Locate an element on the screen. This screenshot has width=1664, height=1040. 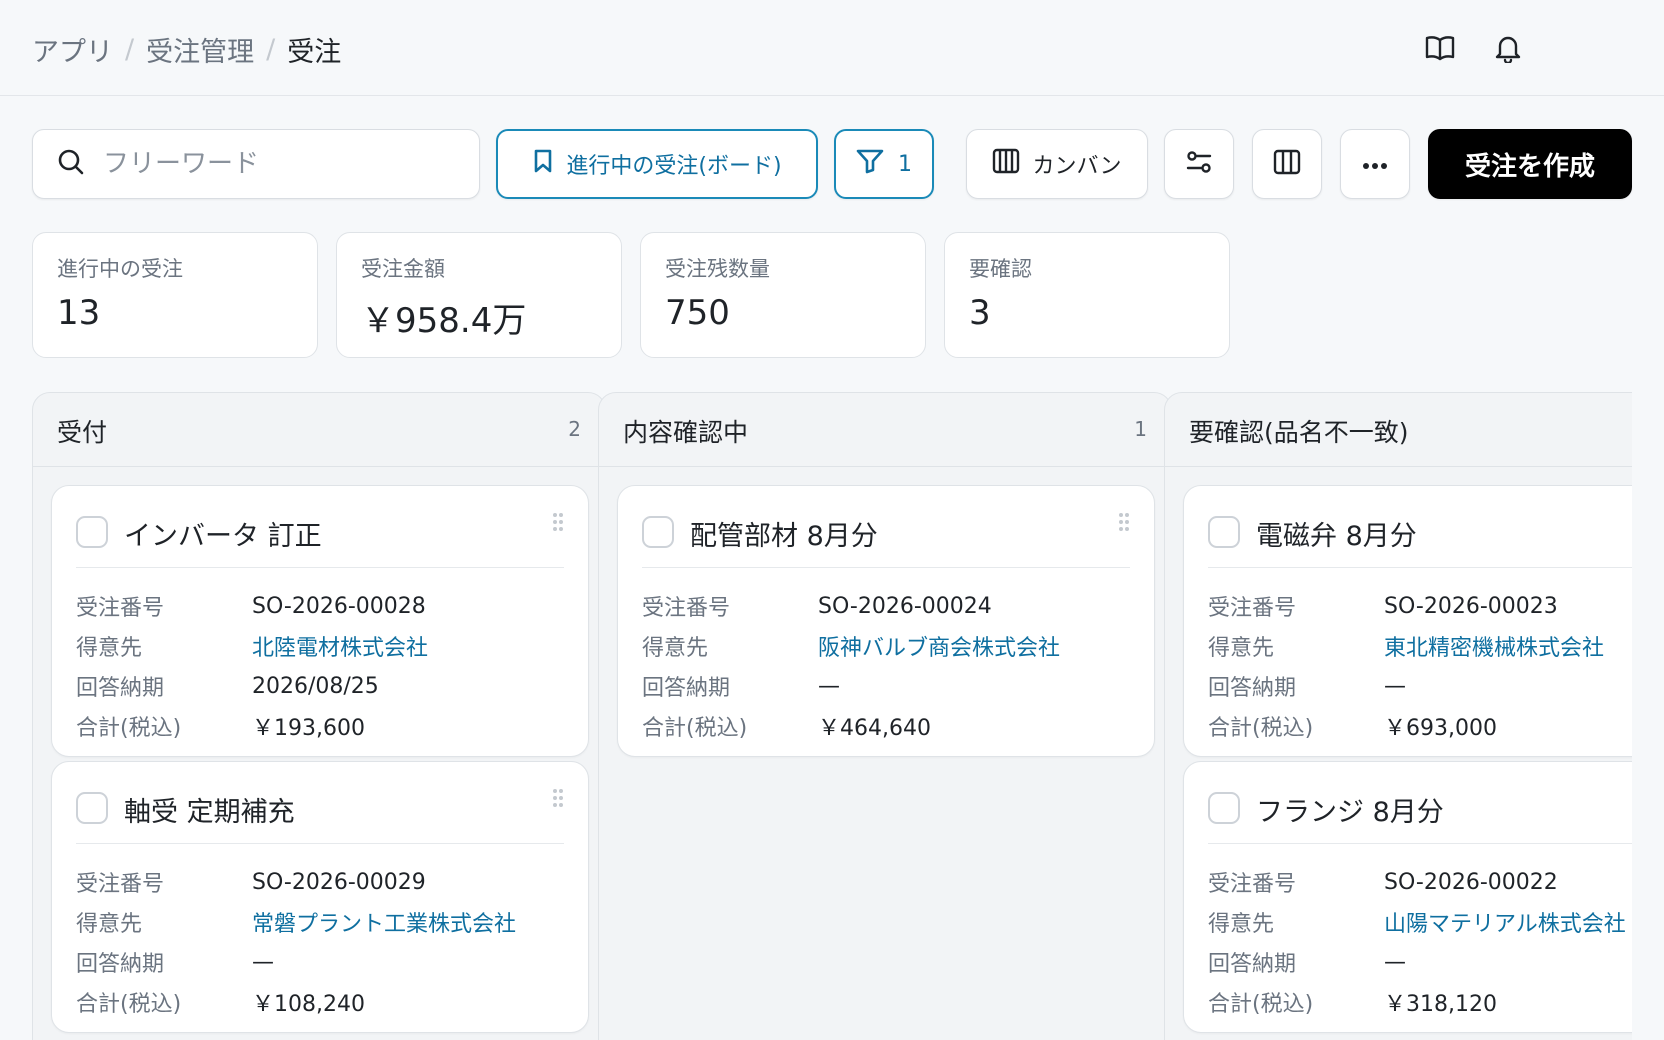
card-title: フランジ 8月分 is located at coordinates (1350, 809).